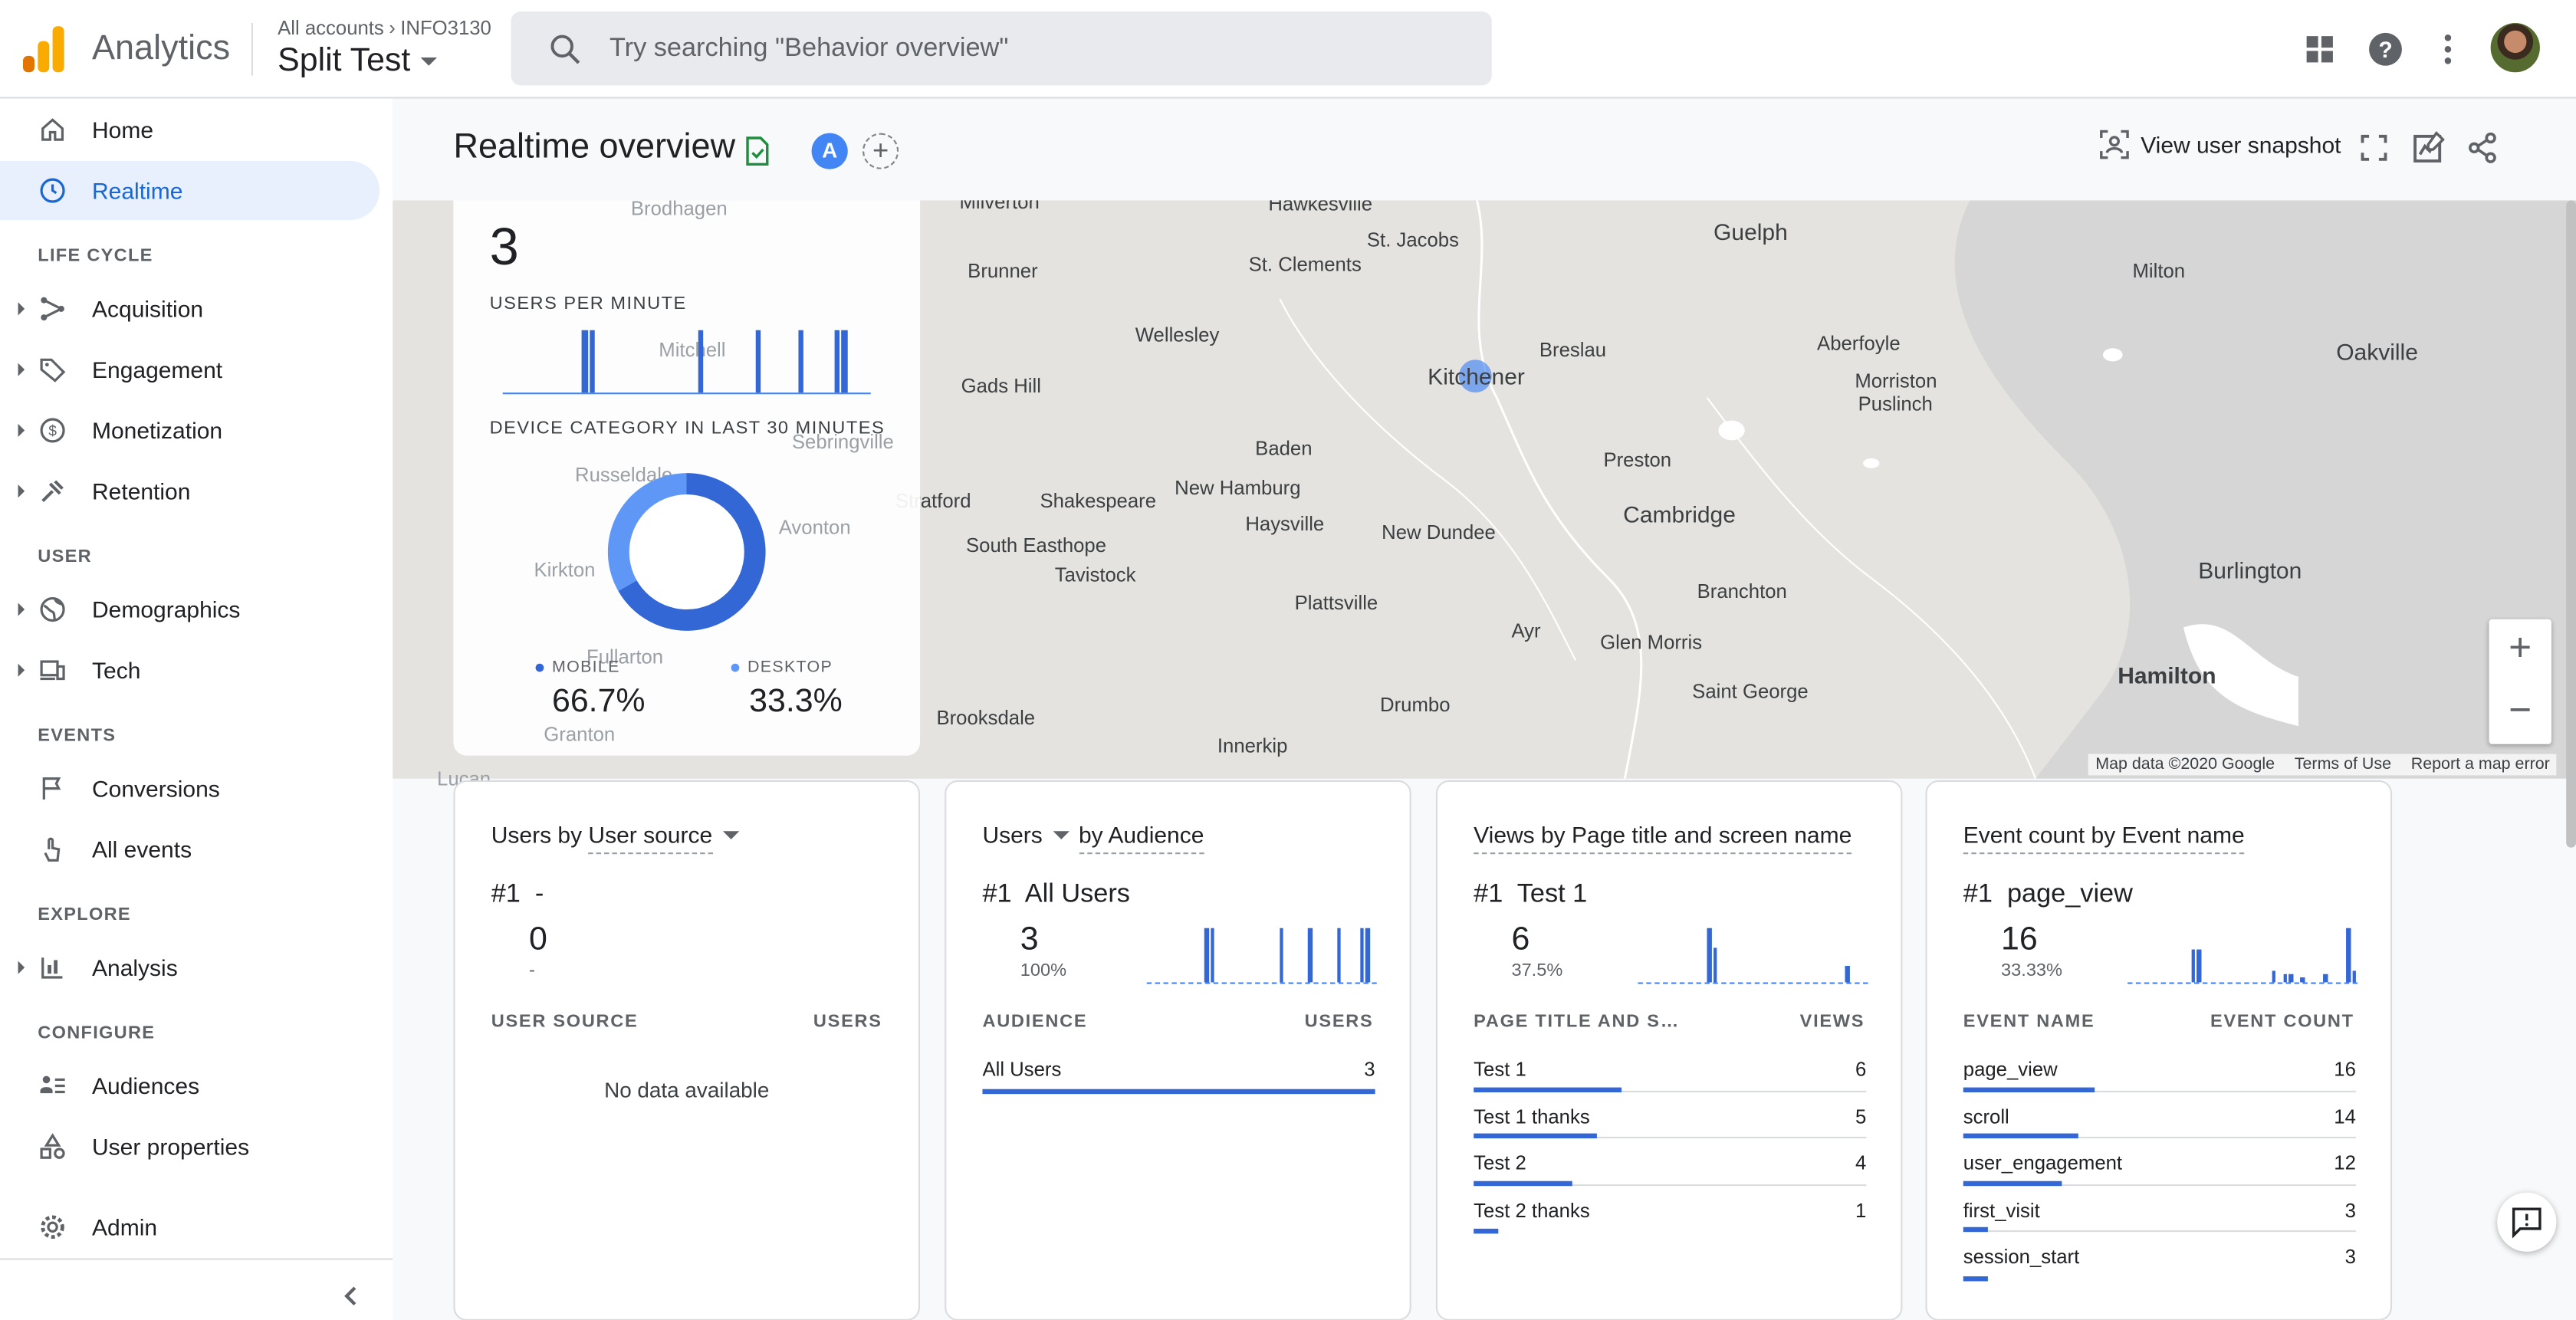  What do you see at coordinates (1638, 460) in the screenshot?
I see `map-label: Preston` at bounding box center [1638, 460].